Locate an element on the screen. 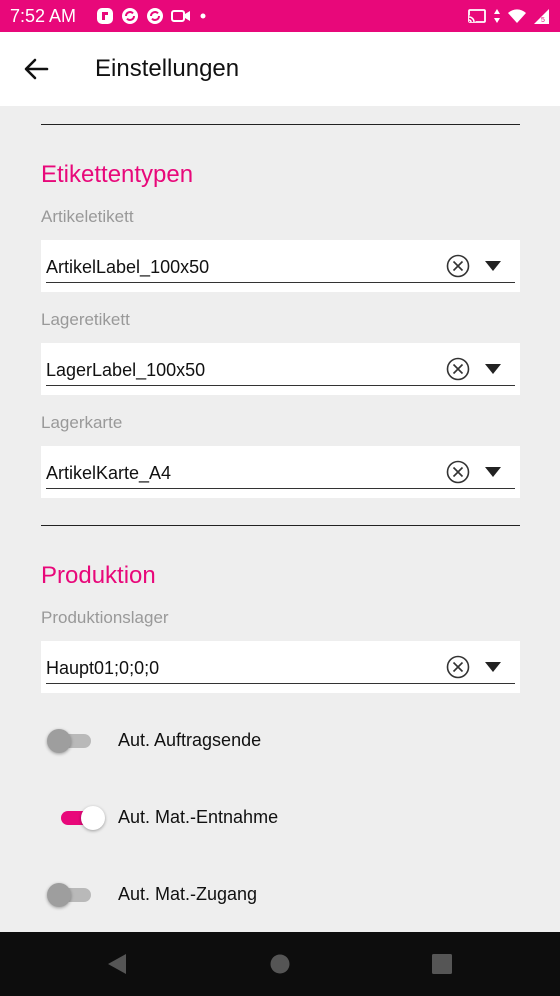 The image size is (560, 996). back-triangle-icon is located at coordinates (118, 964).